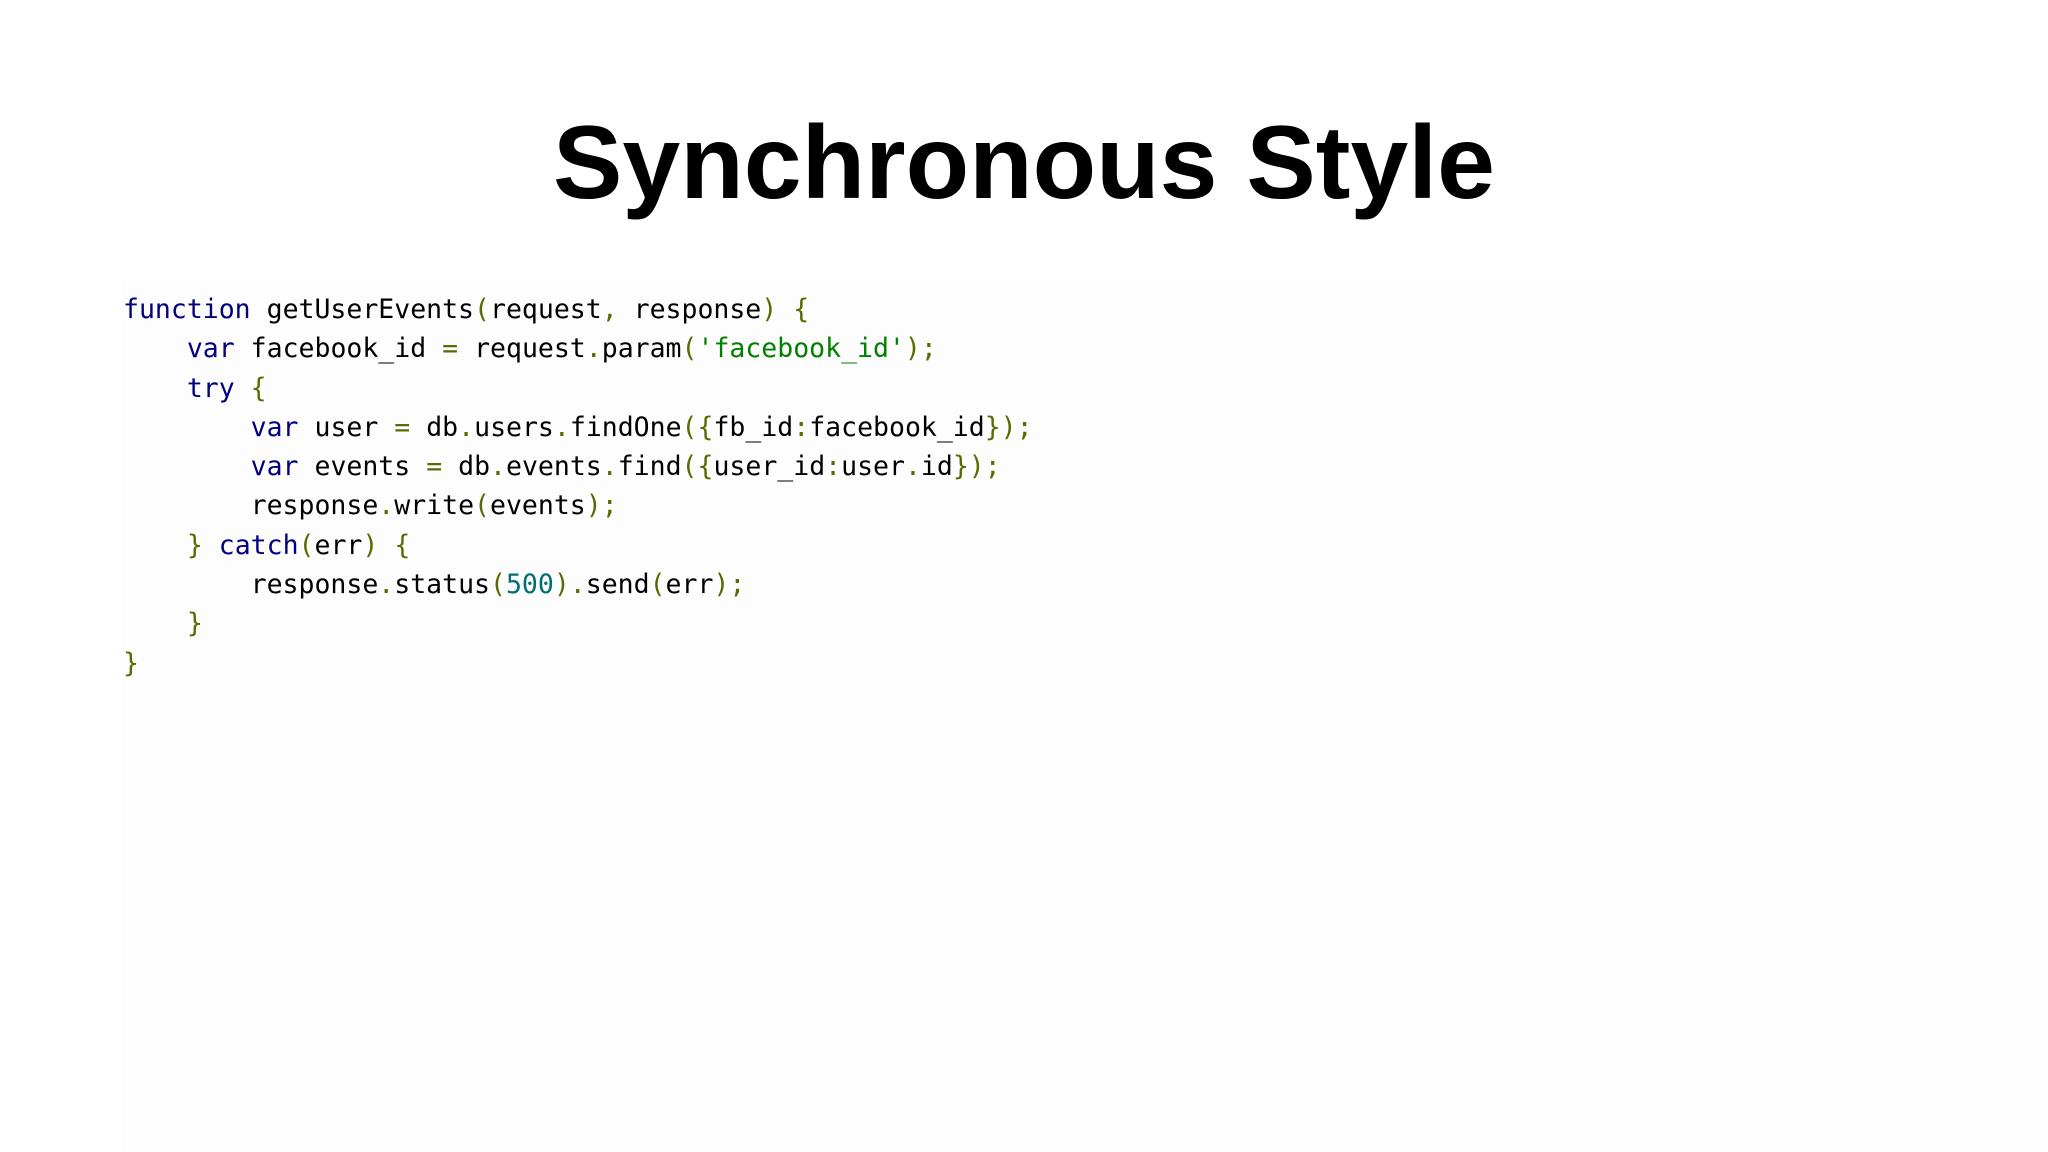 The image size is (2048, 1152). I want to click on slide-title: Synchronous Style, so click(1024, 163).